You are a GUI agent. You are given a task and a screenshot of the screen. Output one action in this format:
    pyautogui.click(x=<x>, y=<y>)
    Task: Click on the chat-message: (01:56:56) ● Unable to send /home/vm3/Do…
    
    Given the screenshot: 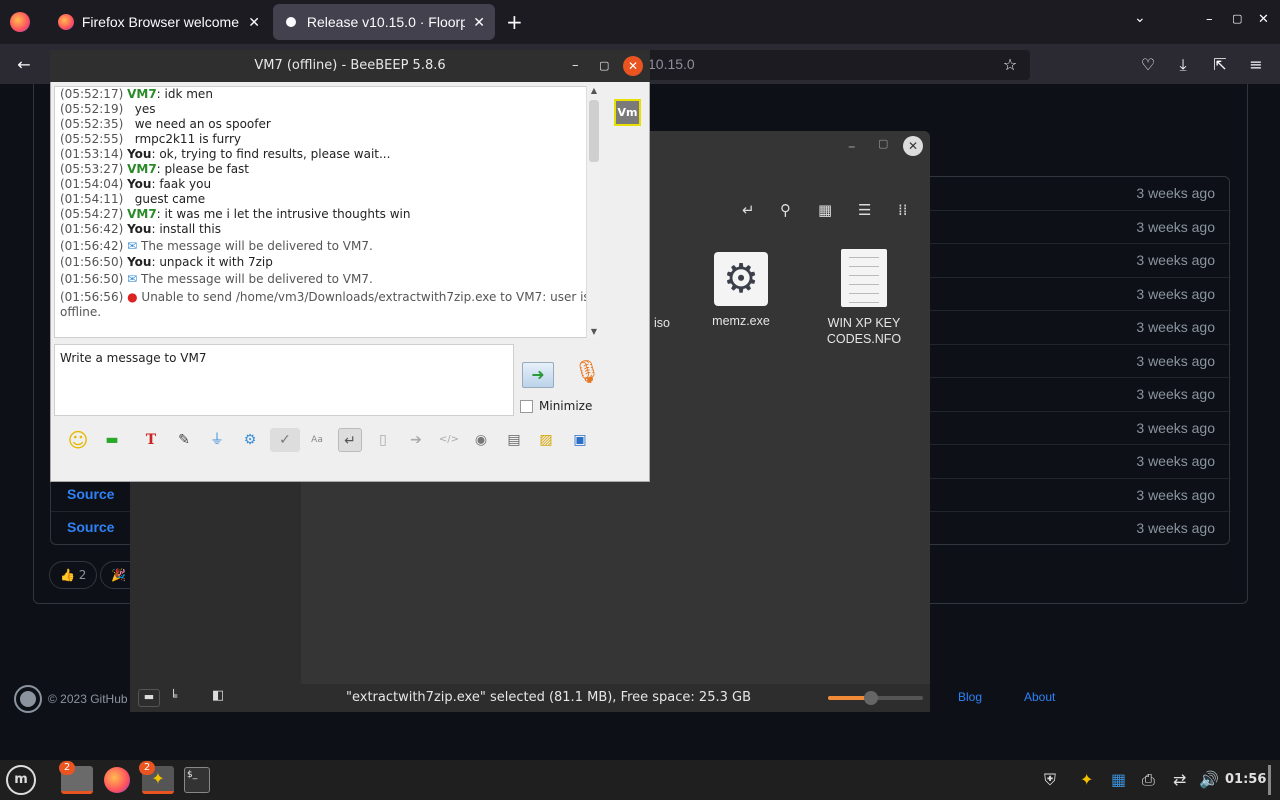 What is the action you would take?
    pyautogui.click(x=325, y=297)
    